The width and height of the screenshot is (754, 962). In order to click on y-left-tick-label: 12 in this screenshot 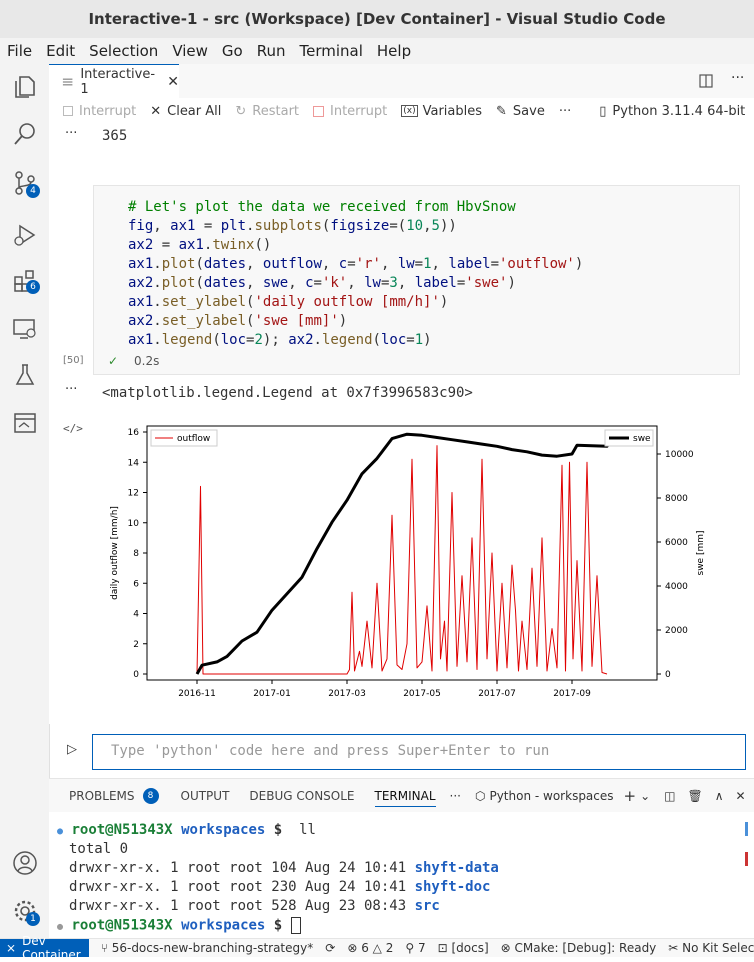, I will do `click(133, 494)`.